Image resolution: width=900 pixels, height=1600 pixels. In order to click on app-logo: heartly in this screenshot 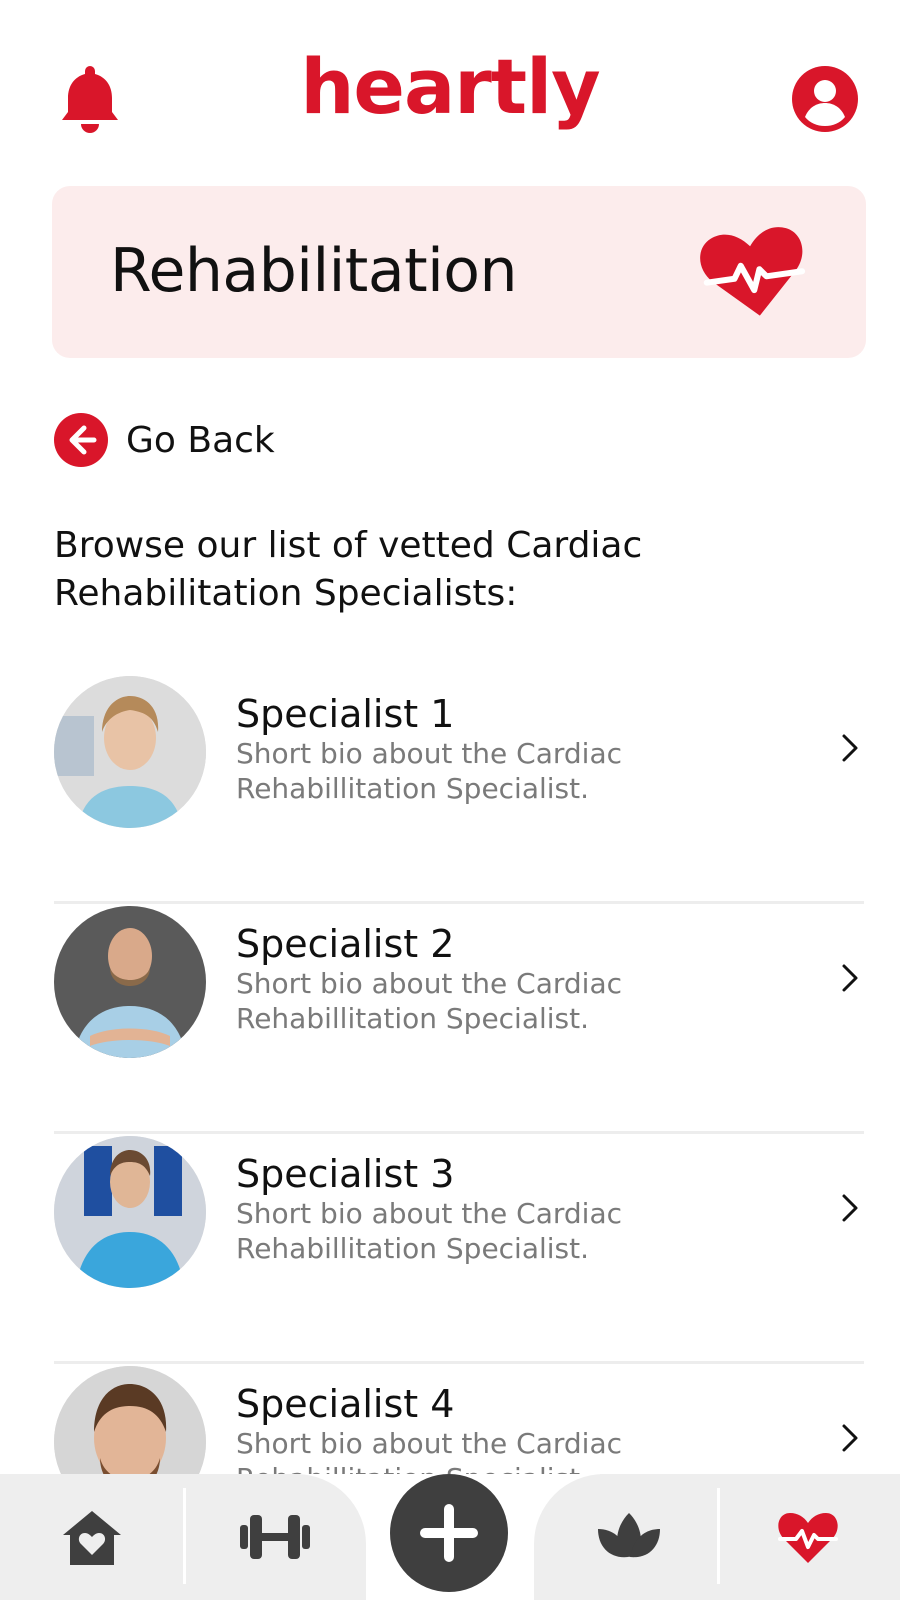, I will do `click(450, 86)`.